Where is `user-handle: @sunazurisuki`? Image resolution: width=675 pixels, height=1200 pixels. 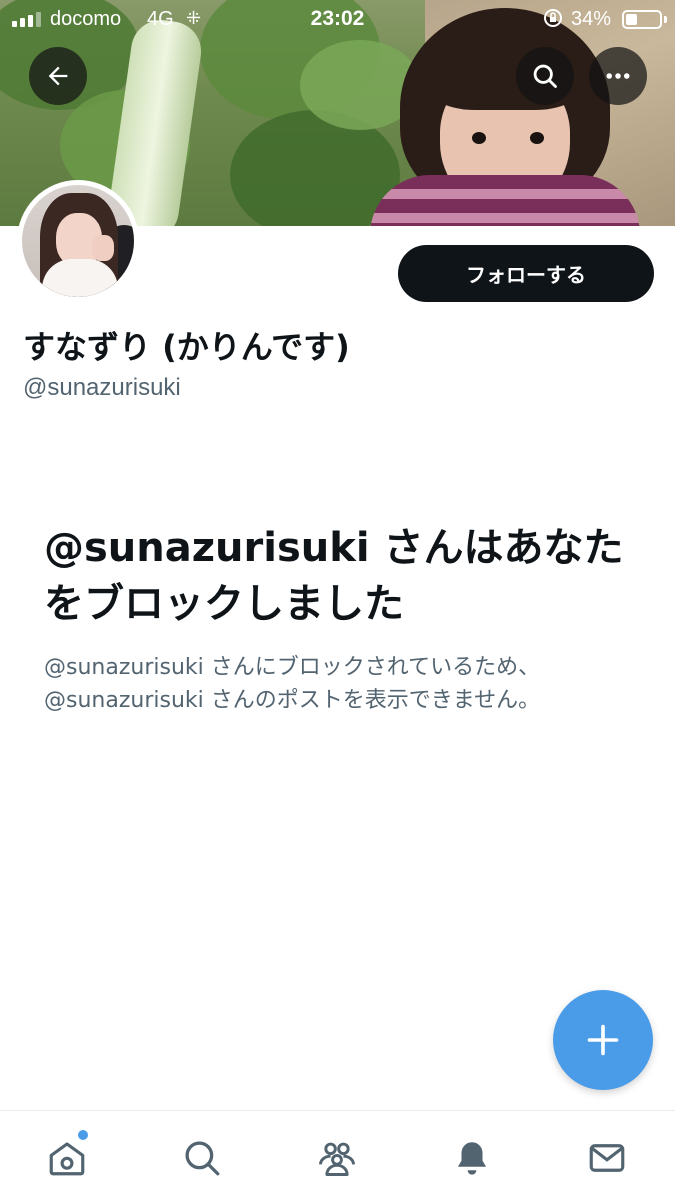
user-handle: @sunazurisuki is located at coordinates (102, 387).